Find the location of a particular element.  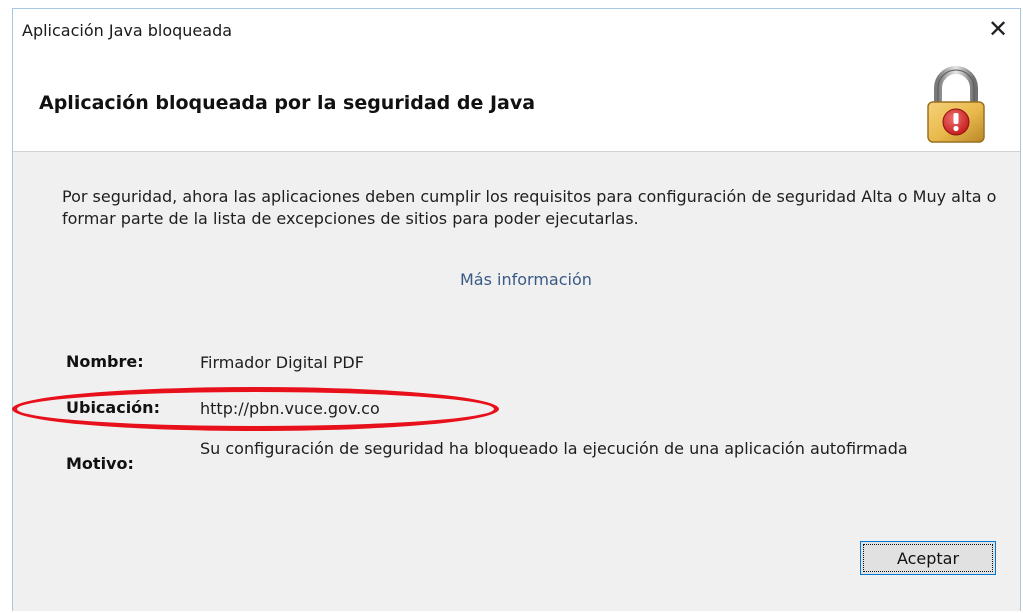

reason-label: Motivo: is located at coordinates (100, 463).